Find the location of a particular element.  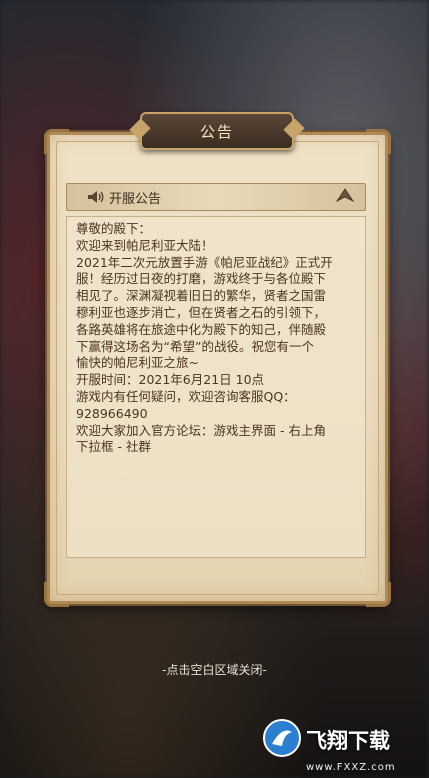

body-line: 欢迎大家加入官方论坛：游戏主界面 - 右上角 is located at coordinates (201, 430).